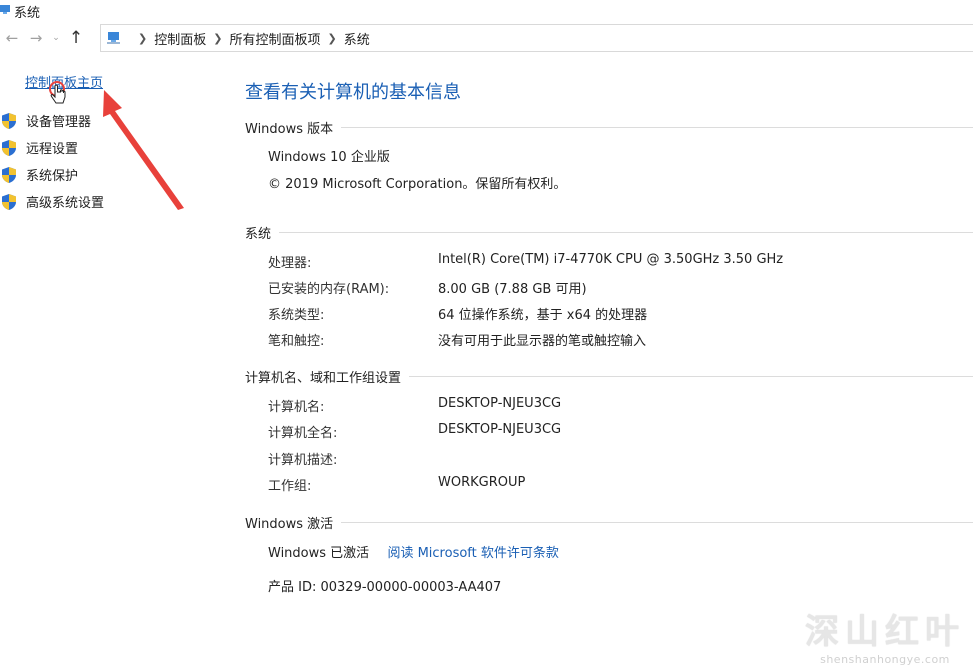  Describe the element at coordinates (329, 289) in the screenshot. I see `info-label: 已安装的内存(RAM):` at that location.